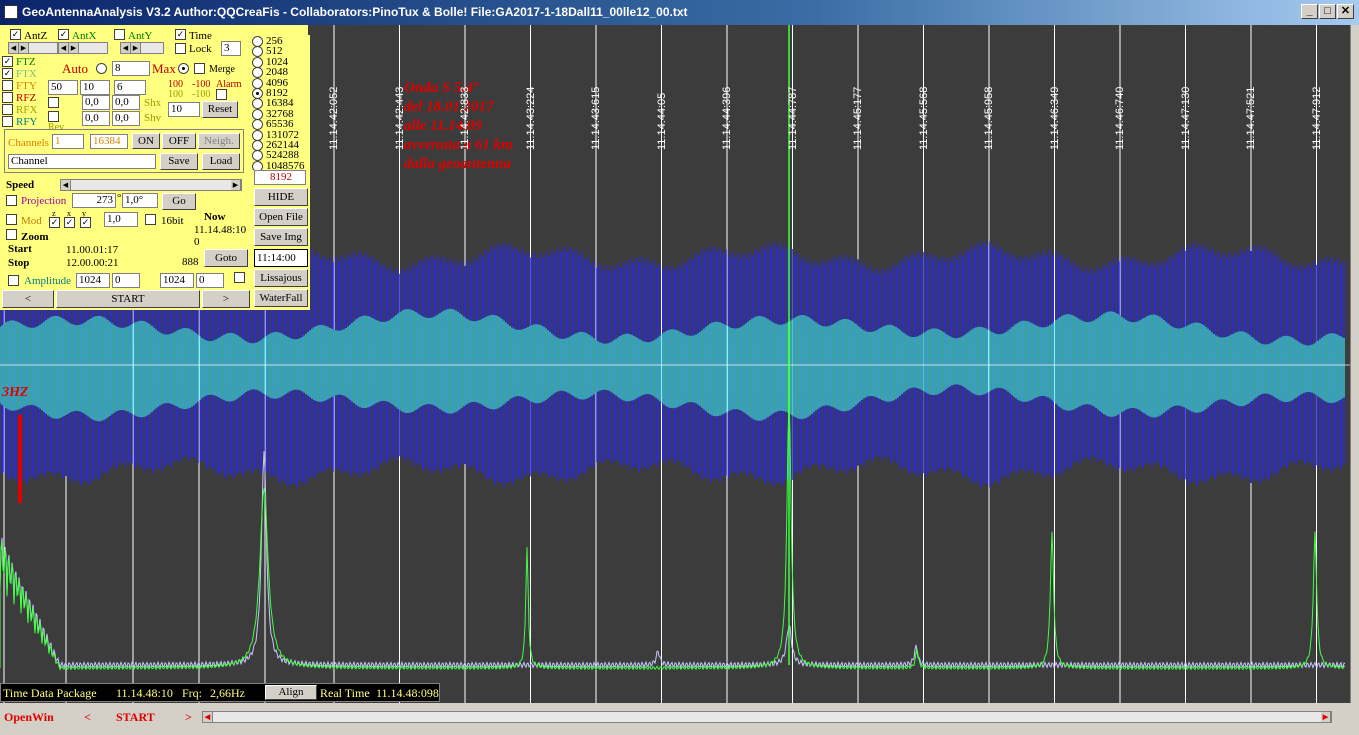 The image size is (1359, 735). Describe the element at coordinates (15, 34) in the screenshot. I see `antz-checkbox: ✓` at that location.